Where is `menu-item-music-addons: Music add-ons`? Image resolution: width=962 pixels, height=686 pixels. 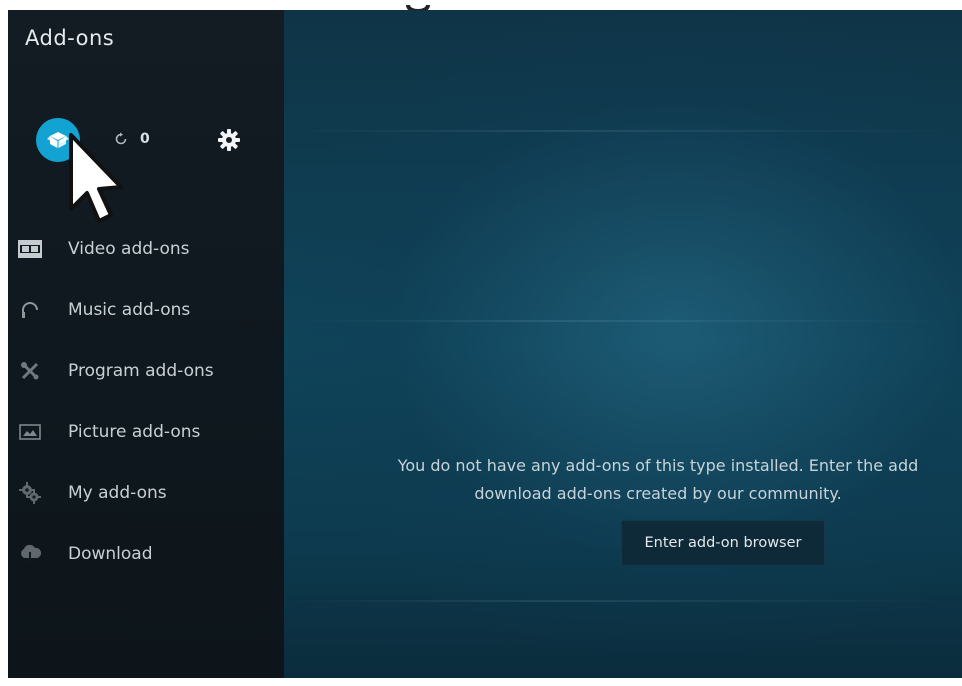 menu-item-music-addons: Music add-ons is located at coordinates (146, 309).